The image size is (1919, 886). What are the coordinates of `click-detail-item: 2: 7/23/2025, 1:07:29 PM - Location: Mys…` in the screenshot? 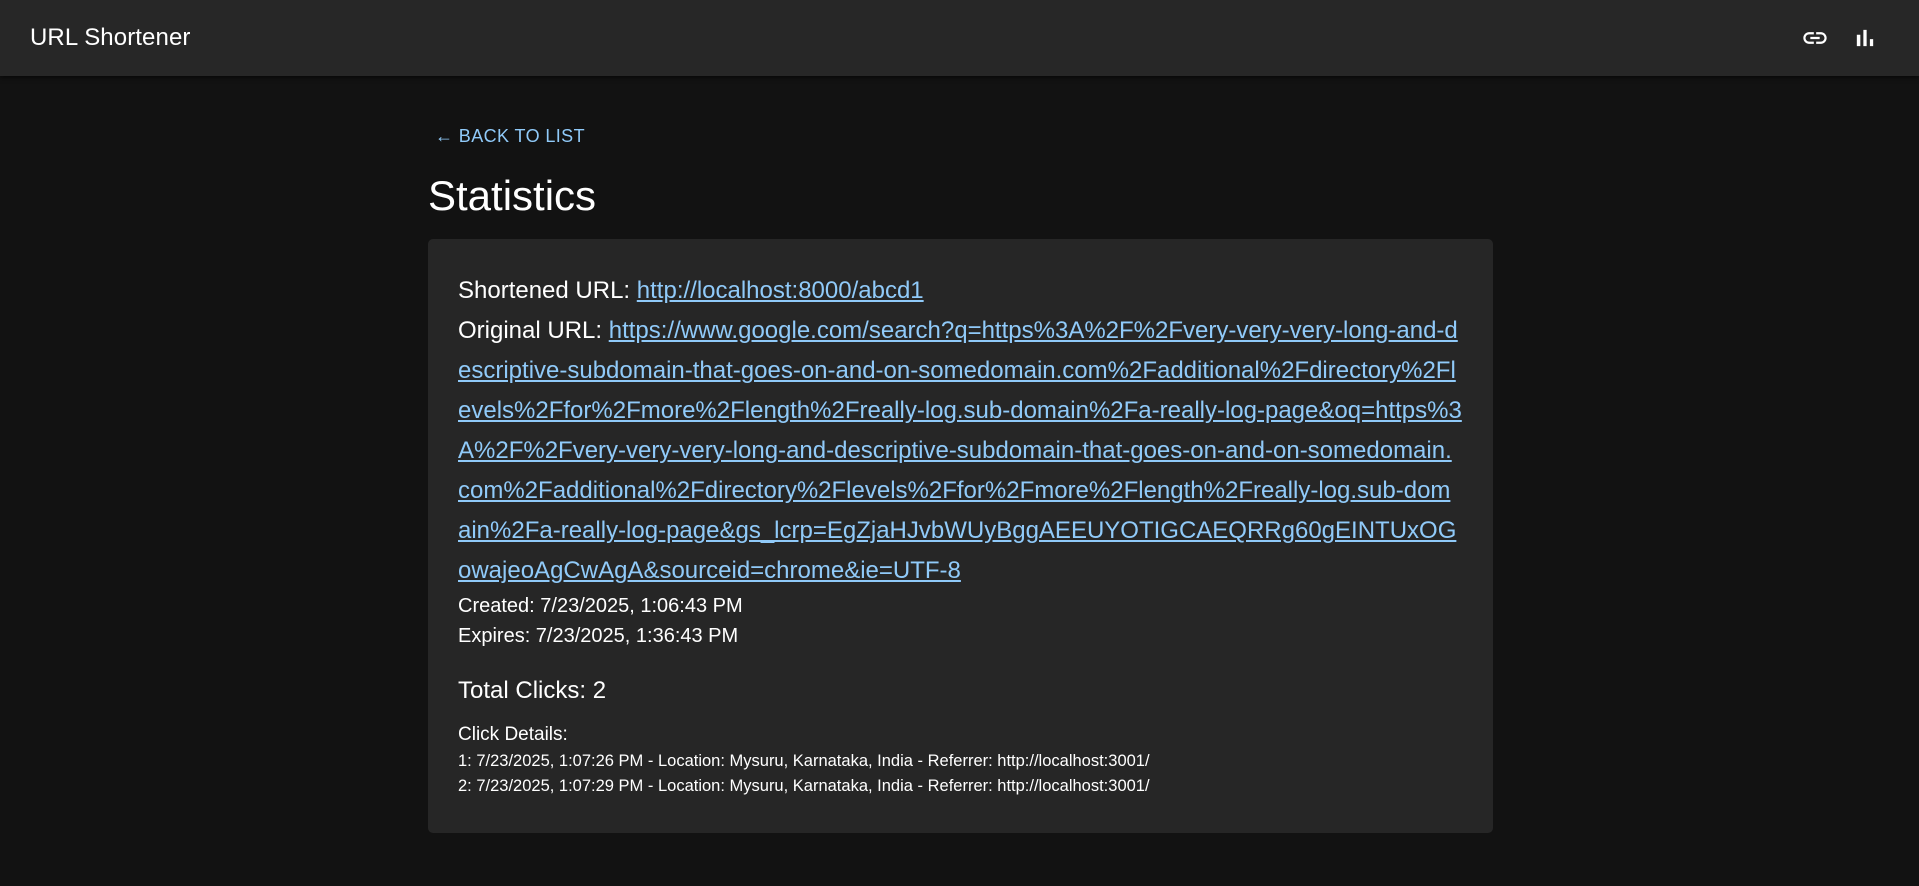 It's located at (804, 786).